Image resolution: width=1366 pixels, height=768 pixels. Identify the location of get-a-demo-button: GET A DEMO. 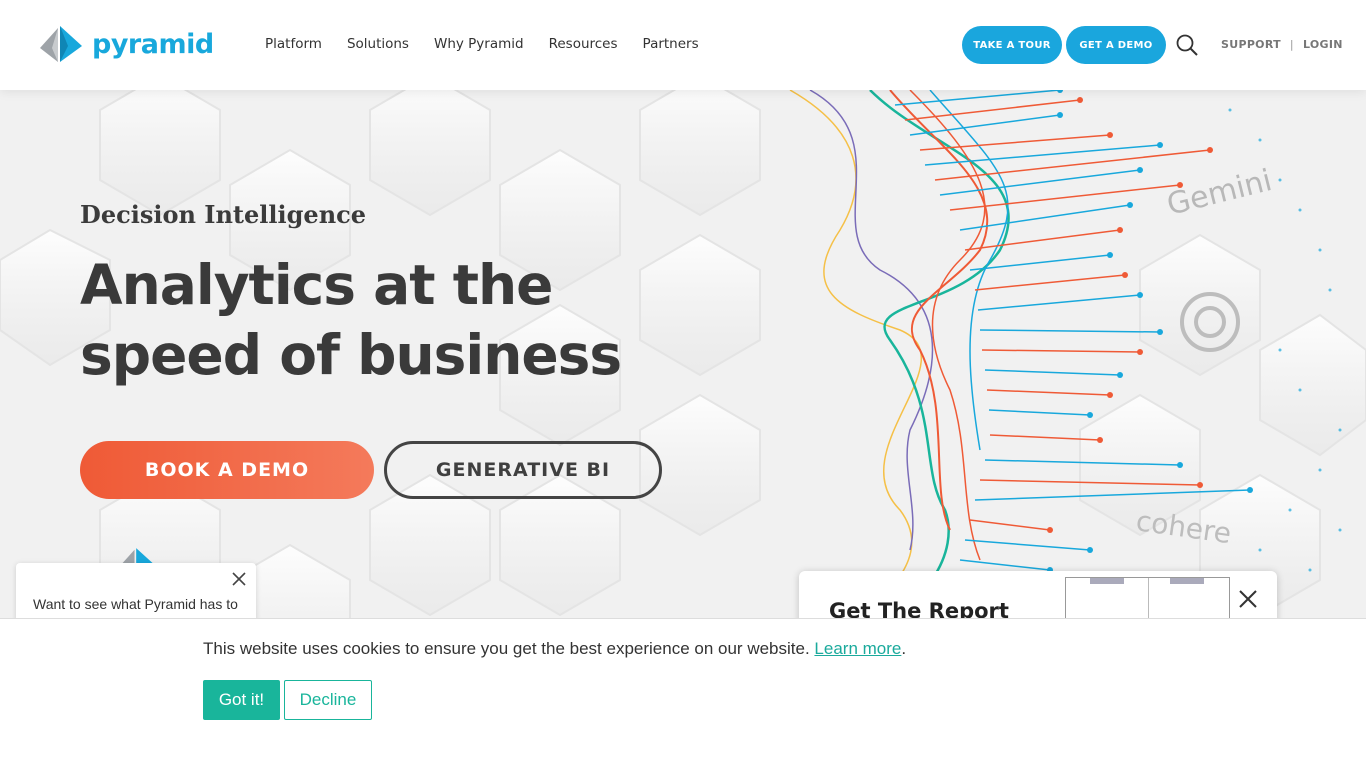
(1116, 45).